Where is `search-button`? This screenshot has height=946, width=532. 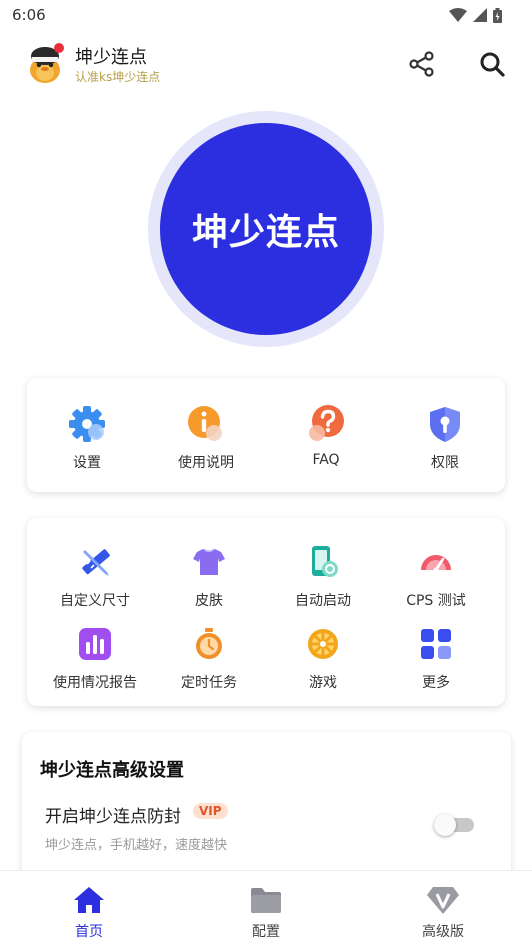
search-button is located at coordinates (492, 64).